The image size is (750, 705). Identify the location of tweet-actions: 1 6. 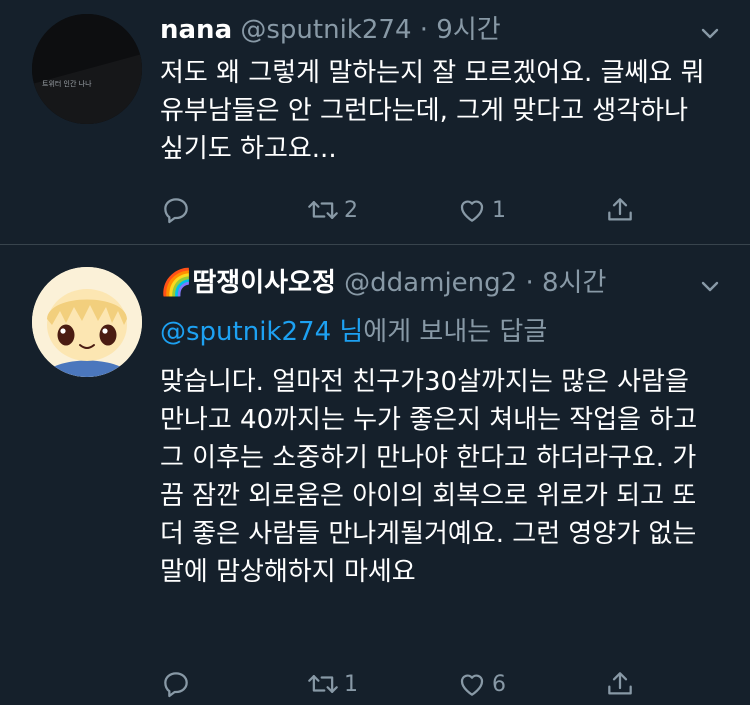
(400, 684).